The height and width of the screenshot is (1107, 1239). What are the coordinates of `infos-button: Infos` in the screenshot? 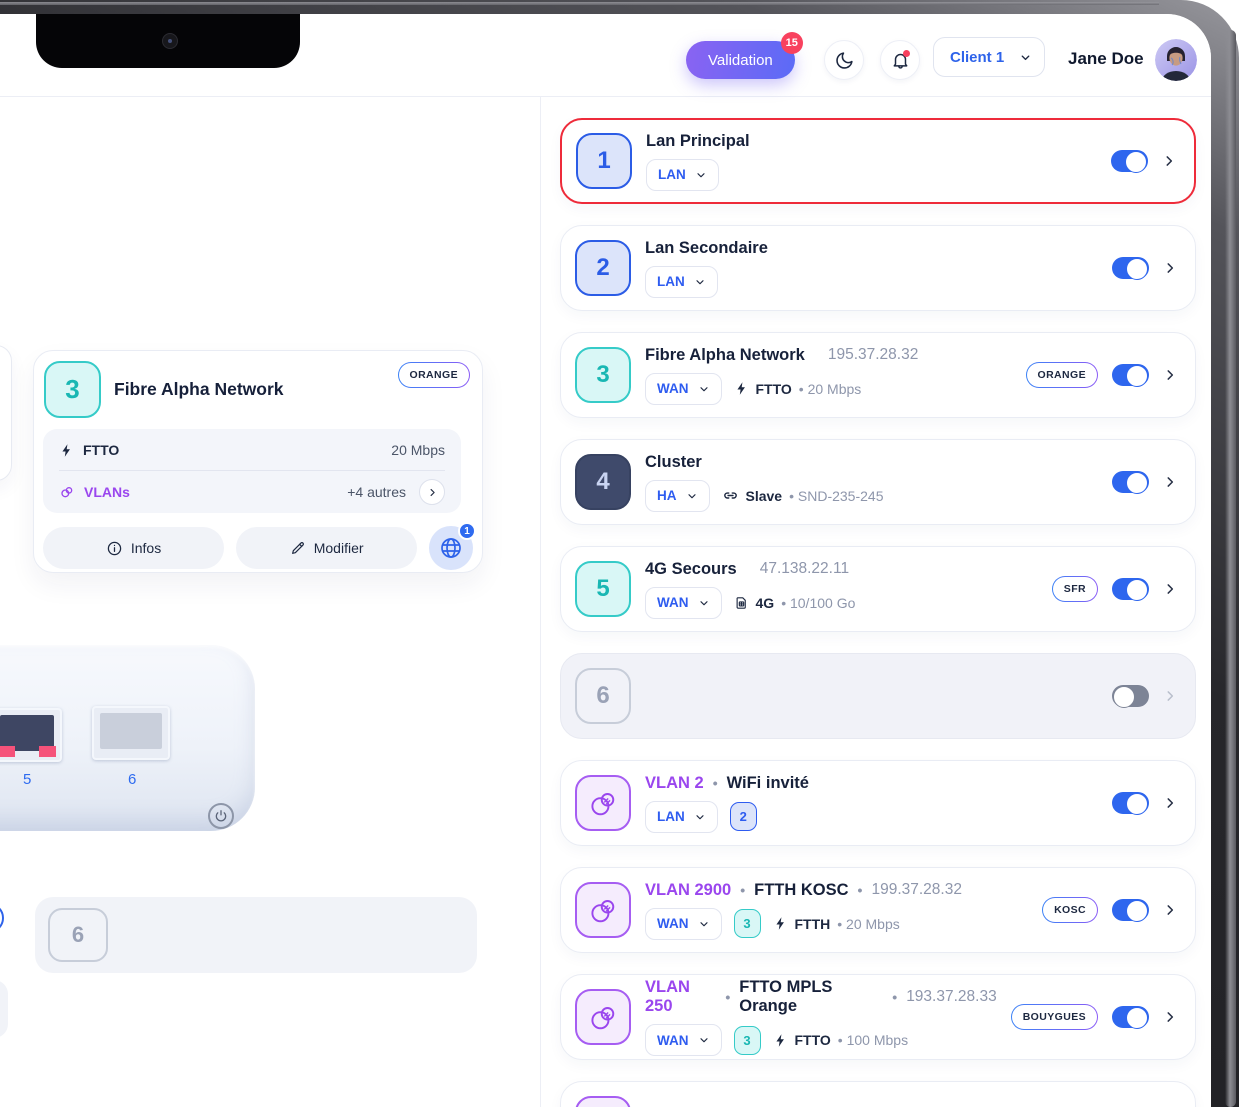 It's located at (134, 548).